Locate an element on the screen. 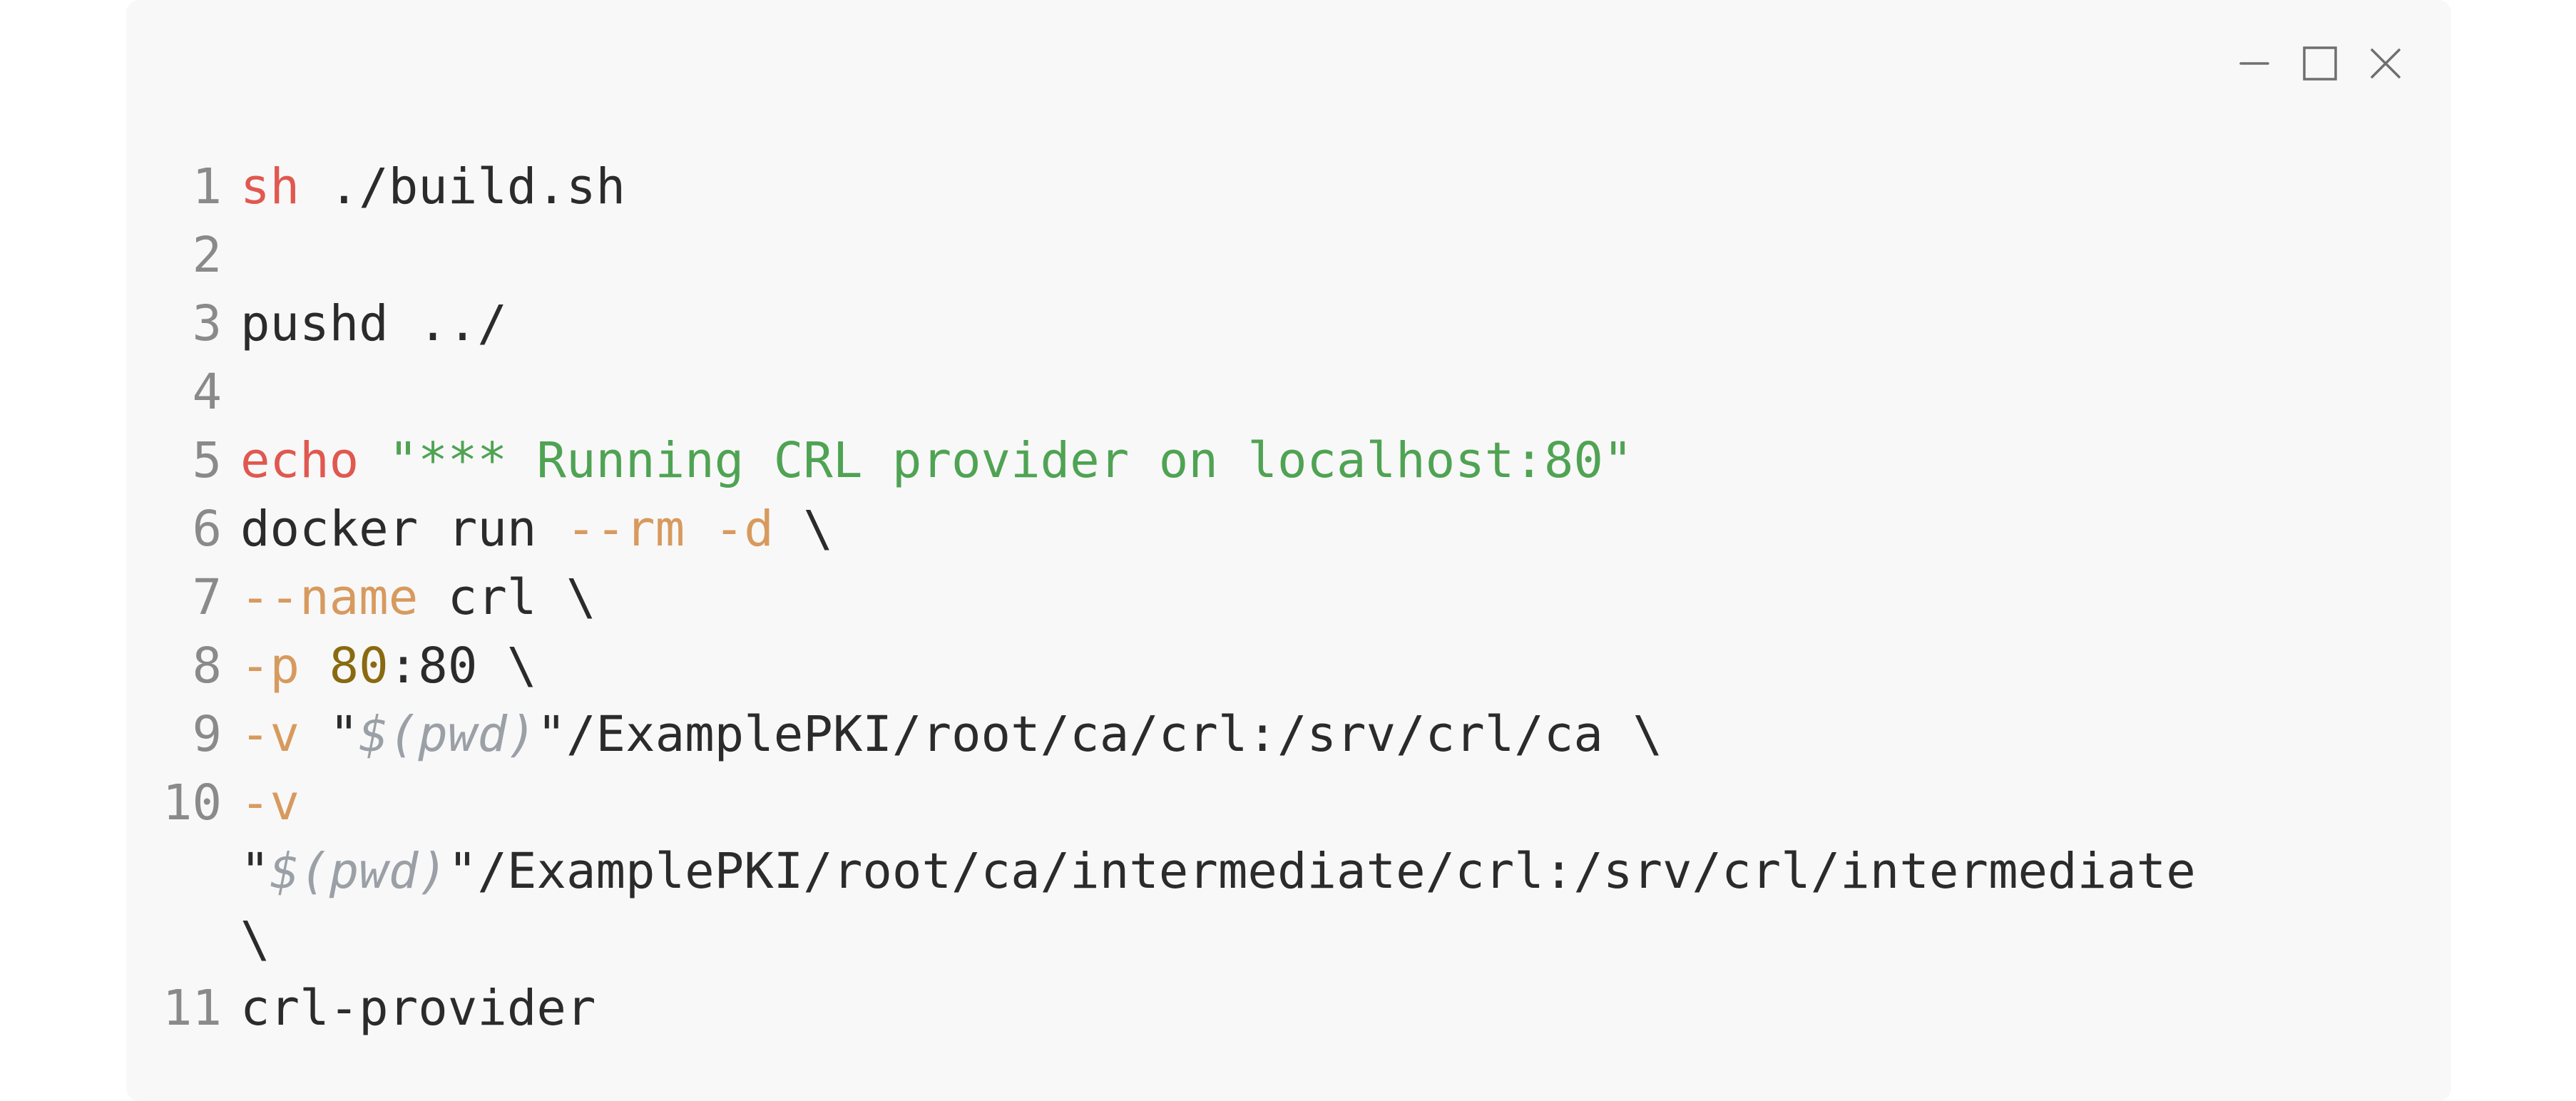 The image size is (2576, 1101). code-token-flag: --name is located at coordinates (329, 597).